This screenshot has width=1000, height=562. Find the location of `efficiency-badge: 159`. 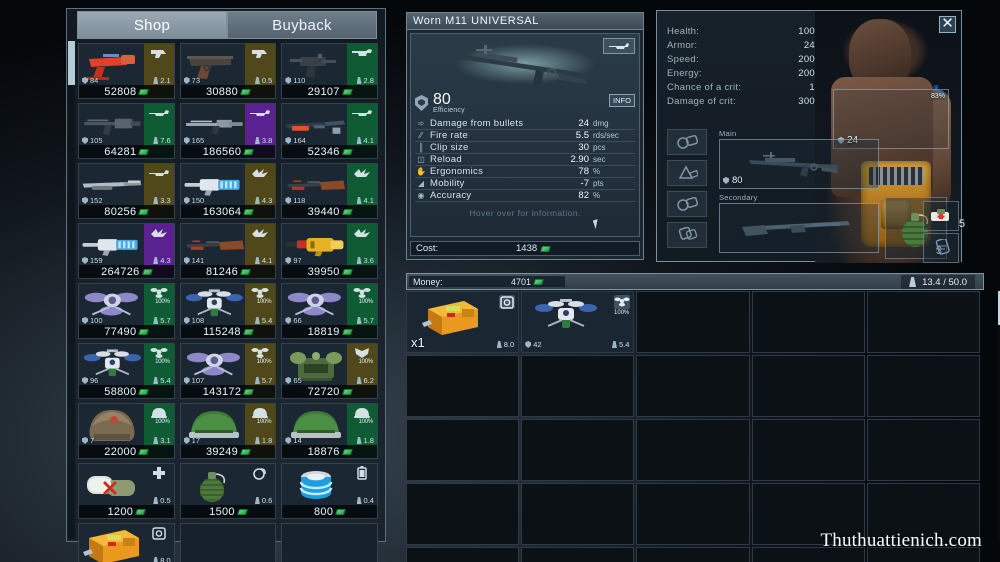

efficiency-badge: 159 is located at coordinates (92, 260).